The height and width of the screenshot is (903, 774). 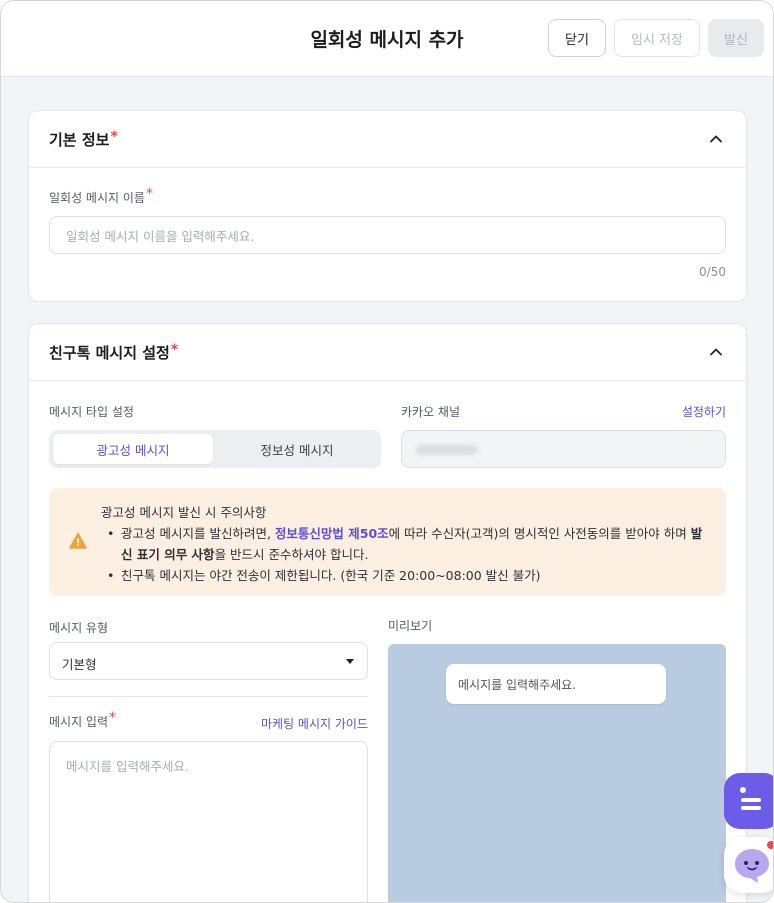 What do you see at coordinates (332, 533) in the screenshot?
I see `law-reference-link: 정보통신망법 제50조` at bounding box center [332, 533].